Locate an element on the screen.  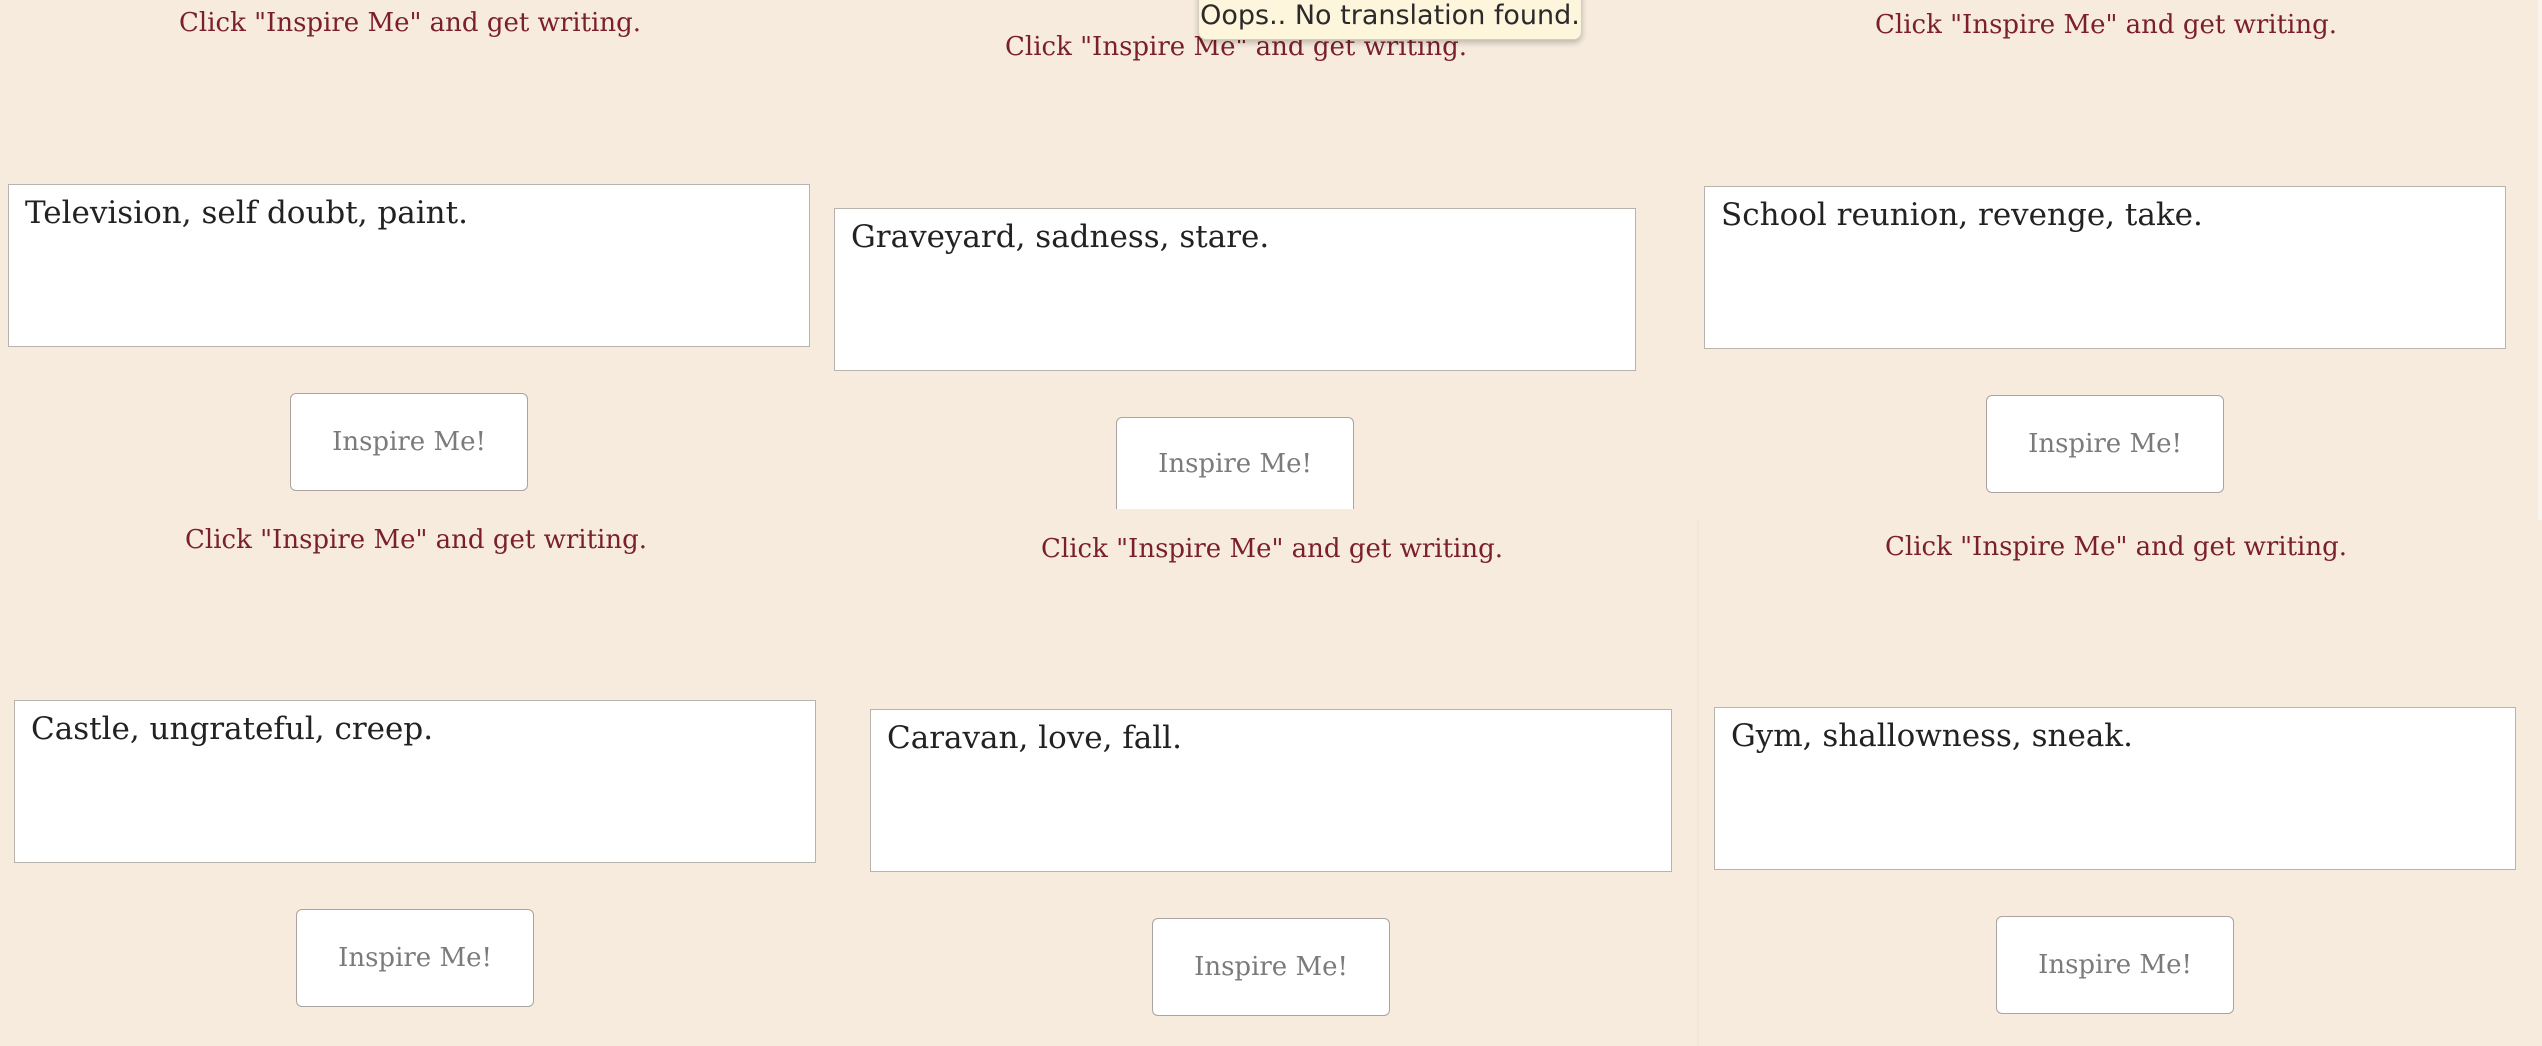
prompt-text-box: Television, self doubt, paint. is located at coordinates (409, 265).